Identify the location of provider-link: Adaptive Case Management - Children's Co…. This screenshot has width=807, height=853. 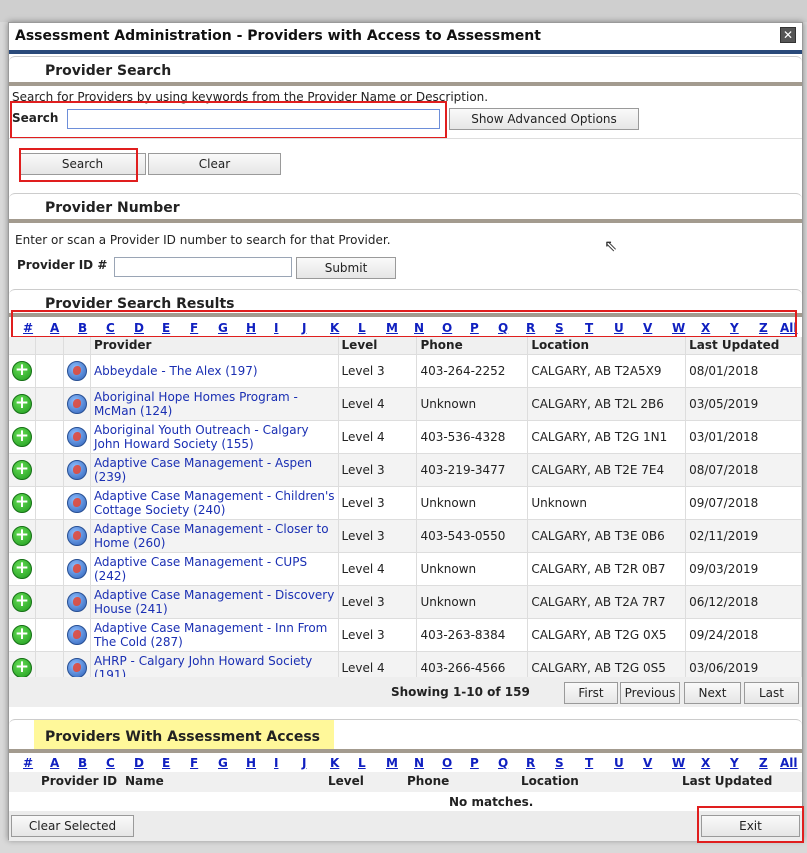
(214, 503).